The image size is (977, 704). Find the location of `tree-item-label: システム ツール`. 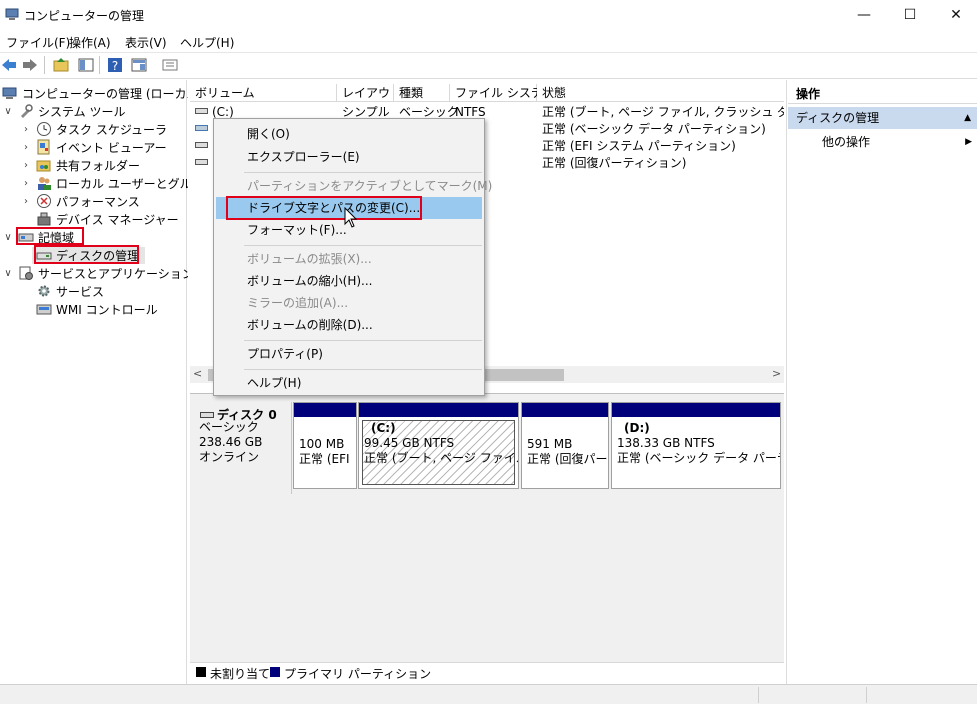

tree-item-label: システム ツール is located at coordinates (82, 111).